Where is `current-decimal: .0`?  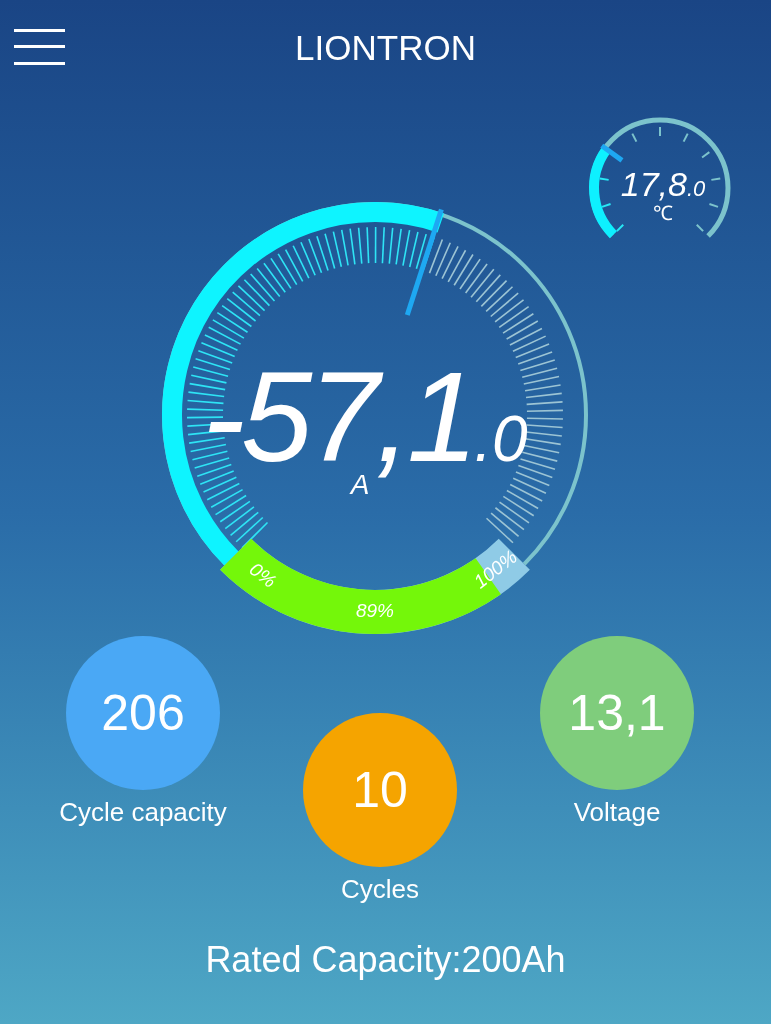
current-decimal: .0 is located at coordinates (501, 439).